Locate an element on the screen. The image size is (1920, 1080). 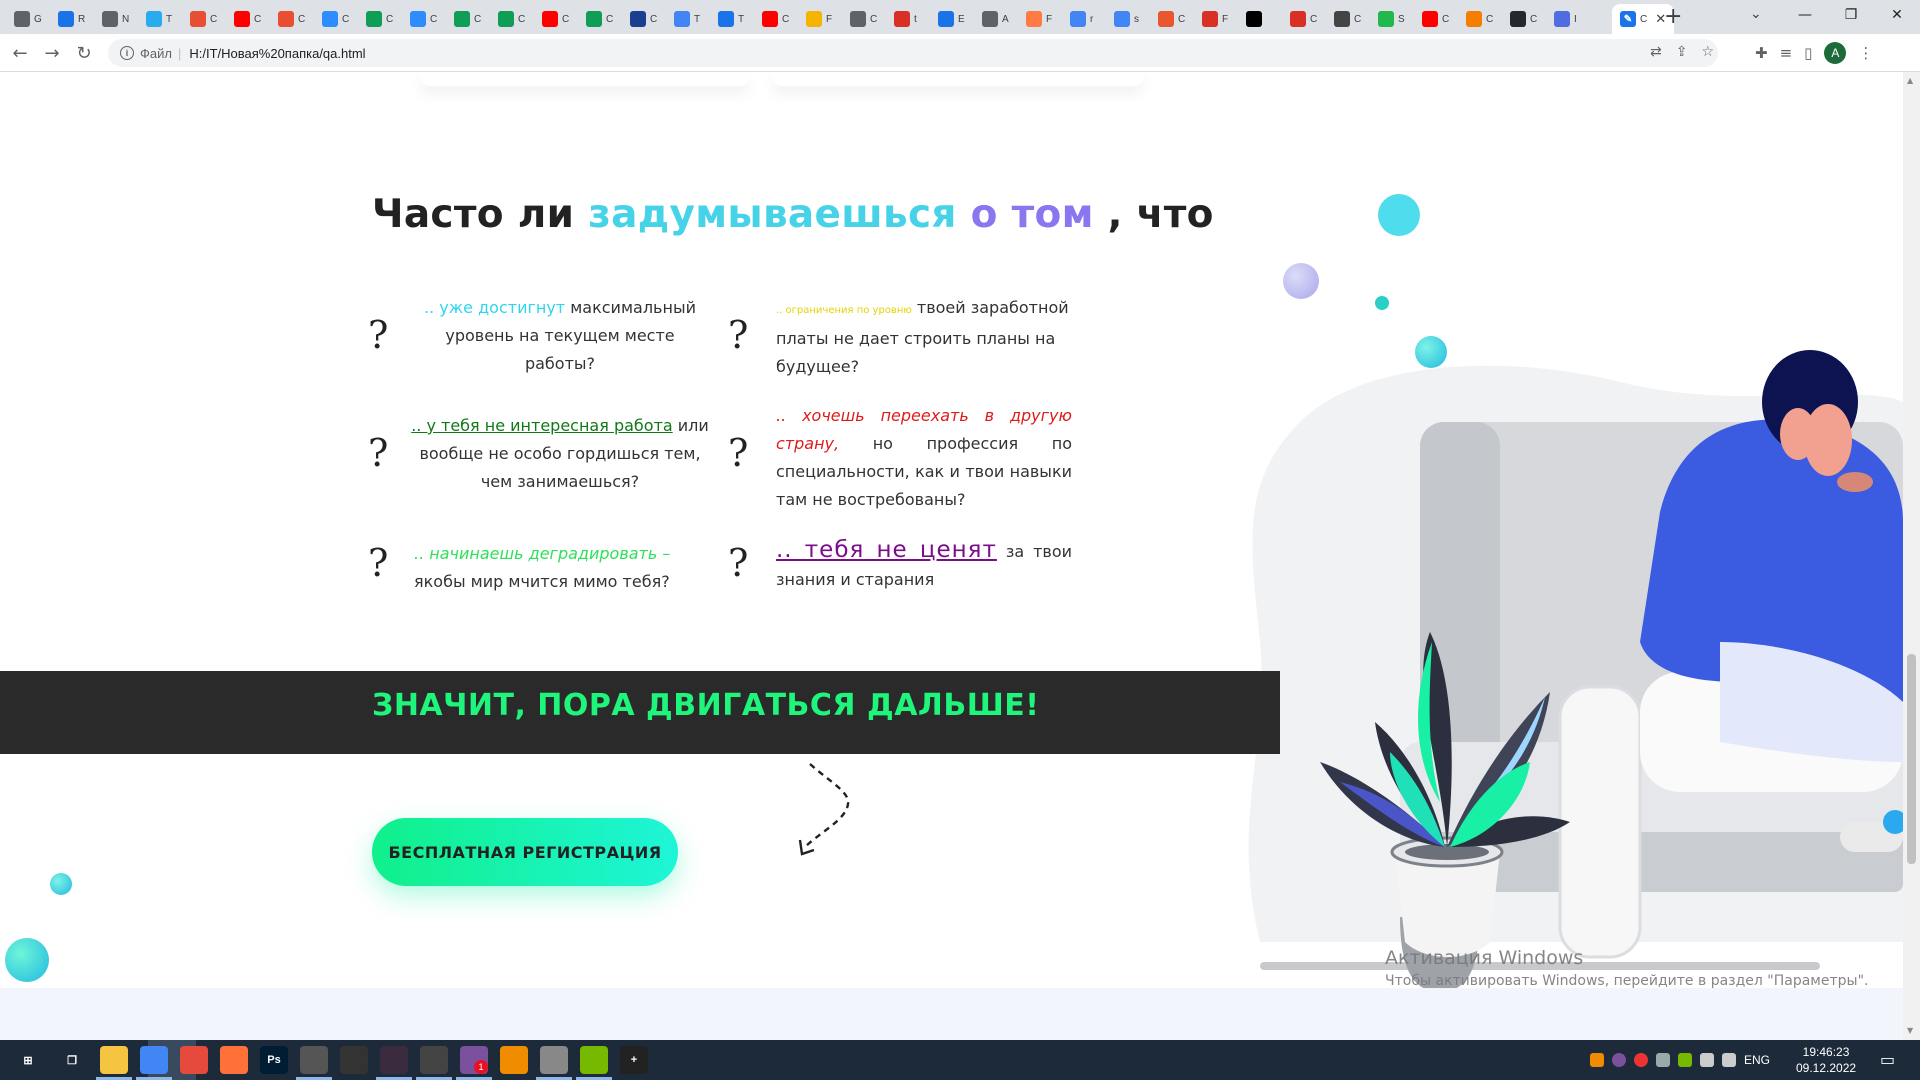
extensions-icon: ✚ is located at coordinates (1761, 53).